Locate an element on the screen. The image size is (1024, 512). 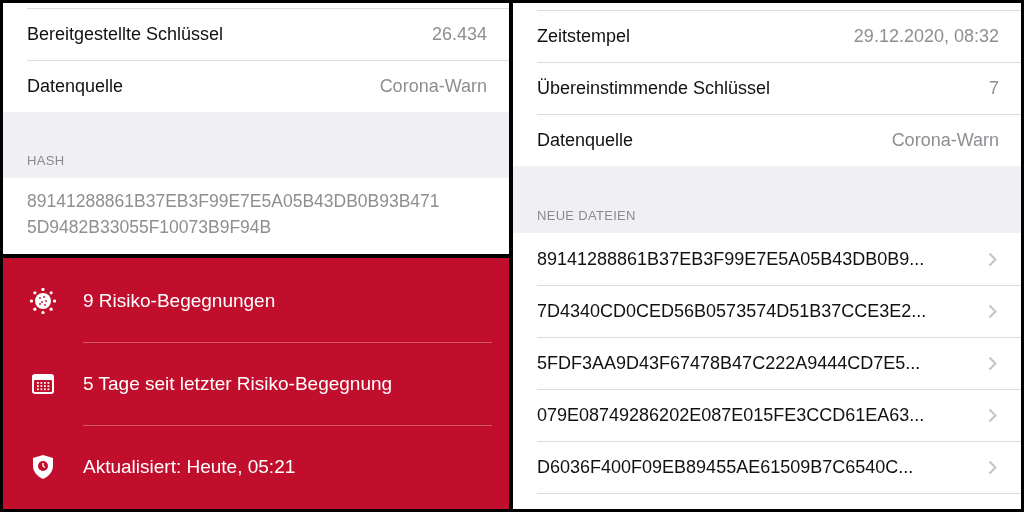
row-value: 26.434 is located at coordinates (459, 34).